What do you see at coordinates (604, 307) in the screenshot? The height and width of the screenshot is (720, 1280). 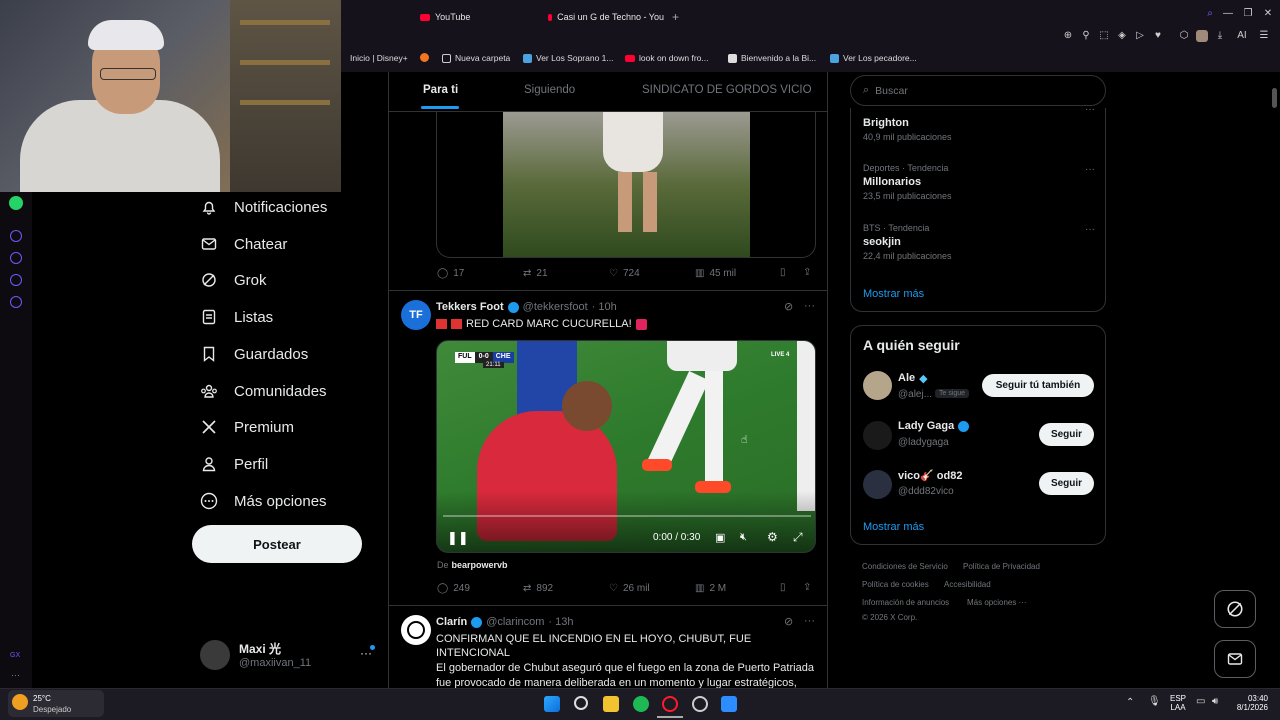 I see `tweet-time: · 10h` at bounding box center [604, 307].